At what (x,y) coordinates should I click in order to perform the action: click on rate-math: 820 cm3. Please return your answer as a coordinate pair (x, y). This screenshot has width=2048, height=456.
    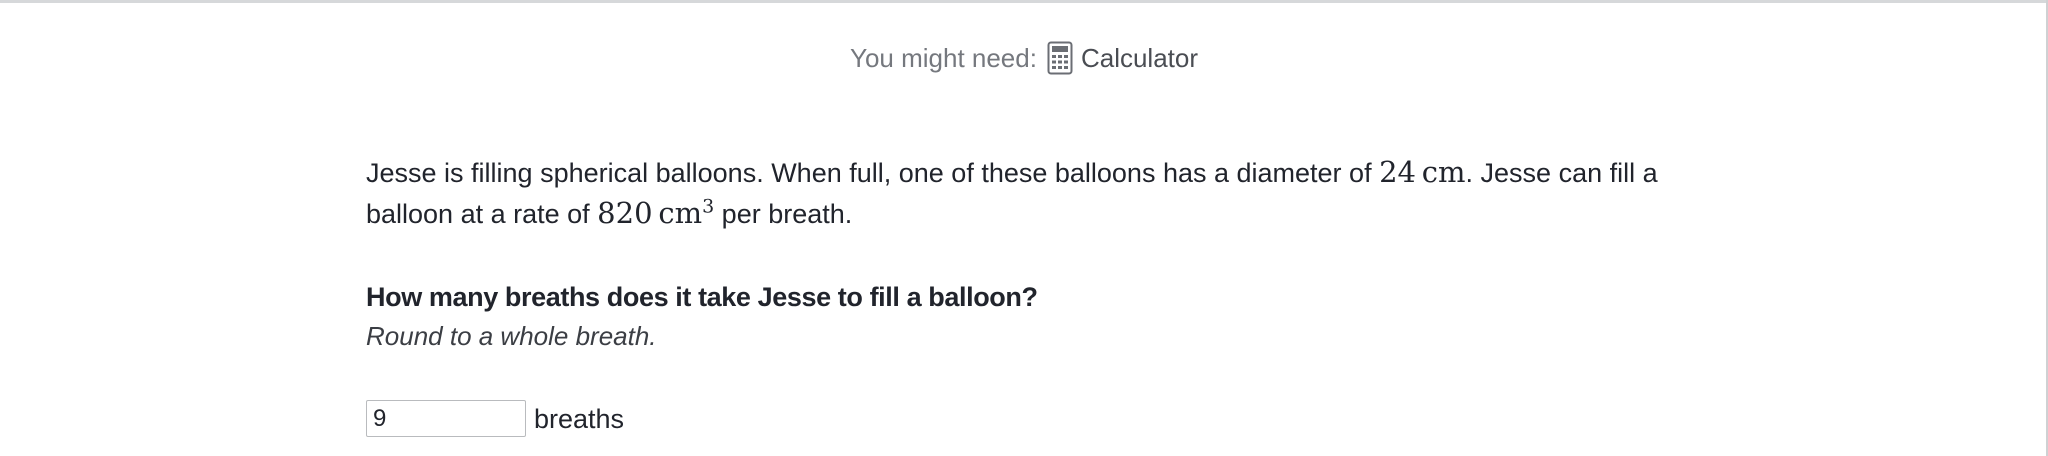
    Looking at the image, I should click on (655, 213).